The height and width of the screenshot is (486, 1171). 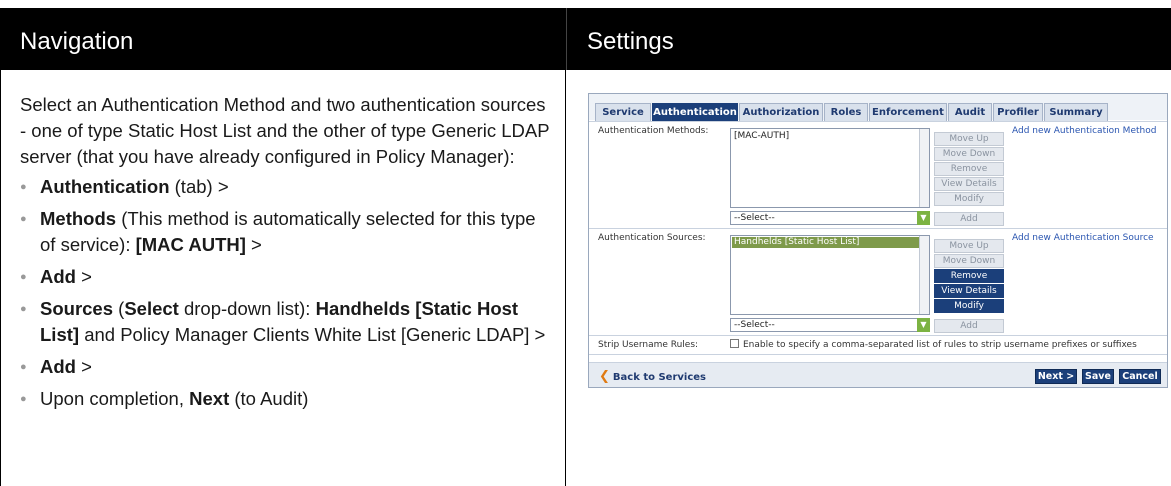 I want to click on add-method-link: Add new Authentication Method, so click(x=1084, y=131).